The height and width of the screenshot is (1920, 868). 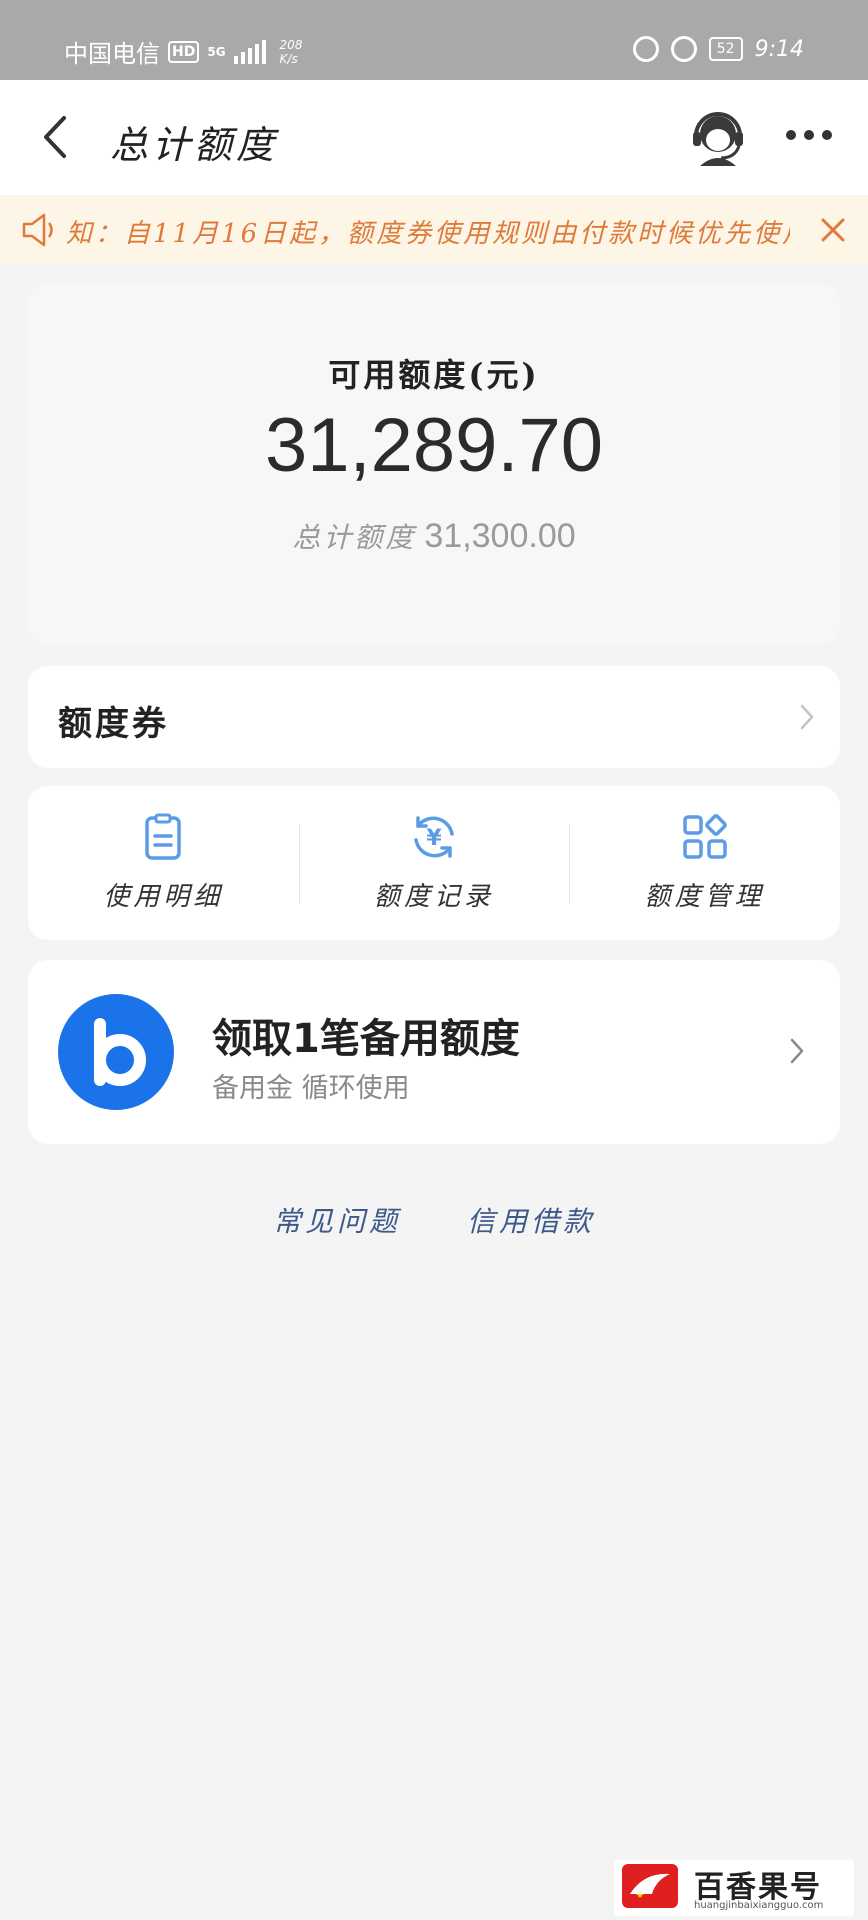 What do you see at coordinates (434, 40) in the screenshot?
I see `status-bar: 中国电信 HD 5G 208 K/s 52 9:14` at bounding box center [434, 40].